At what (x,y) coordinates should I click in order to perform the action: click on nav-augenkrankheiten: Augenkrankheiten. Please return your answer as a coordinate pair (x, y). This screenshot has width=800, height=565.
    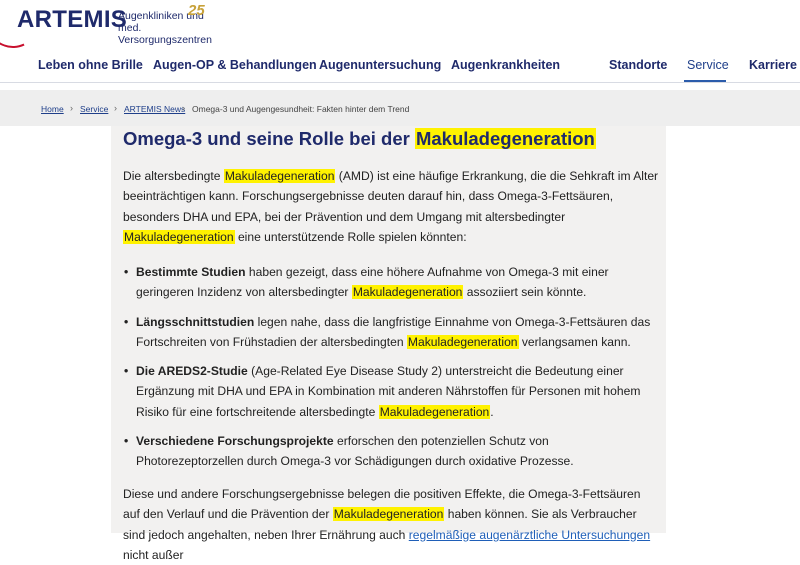
    Looking at the image, I should click on (505, 65).